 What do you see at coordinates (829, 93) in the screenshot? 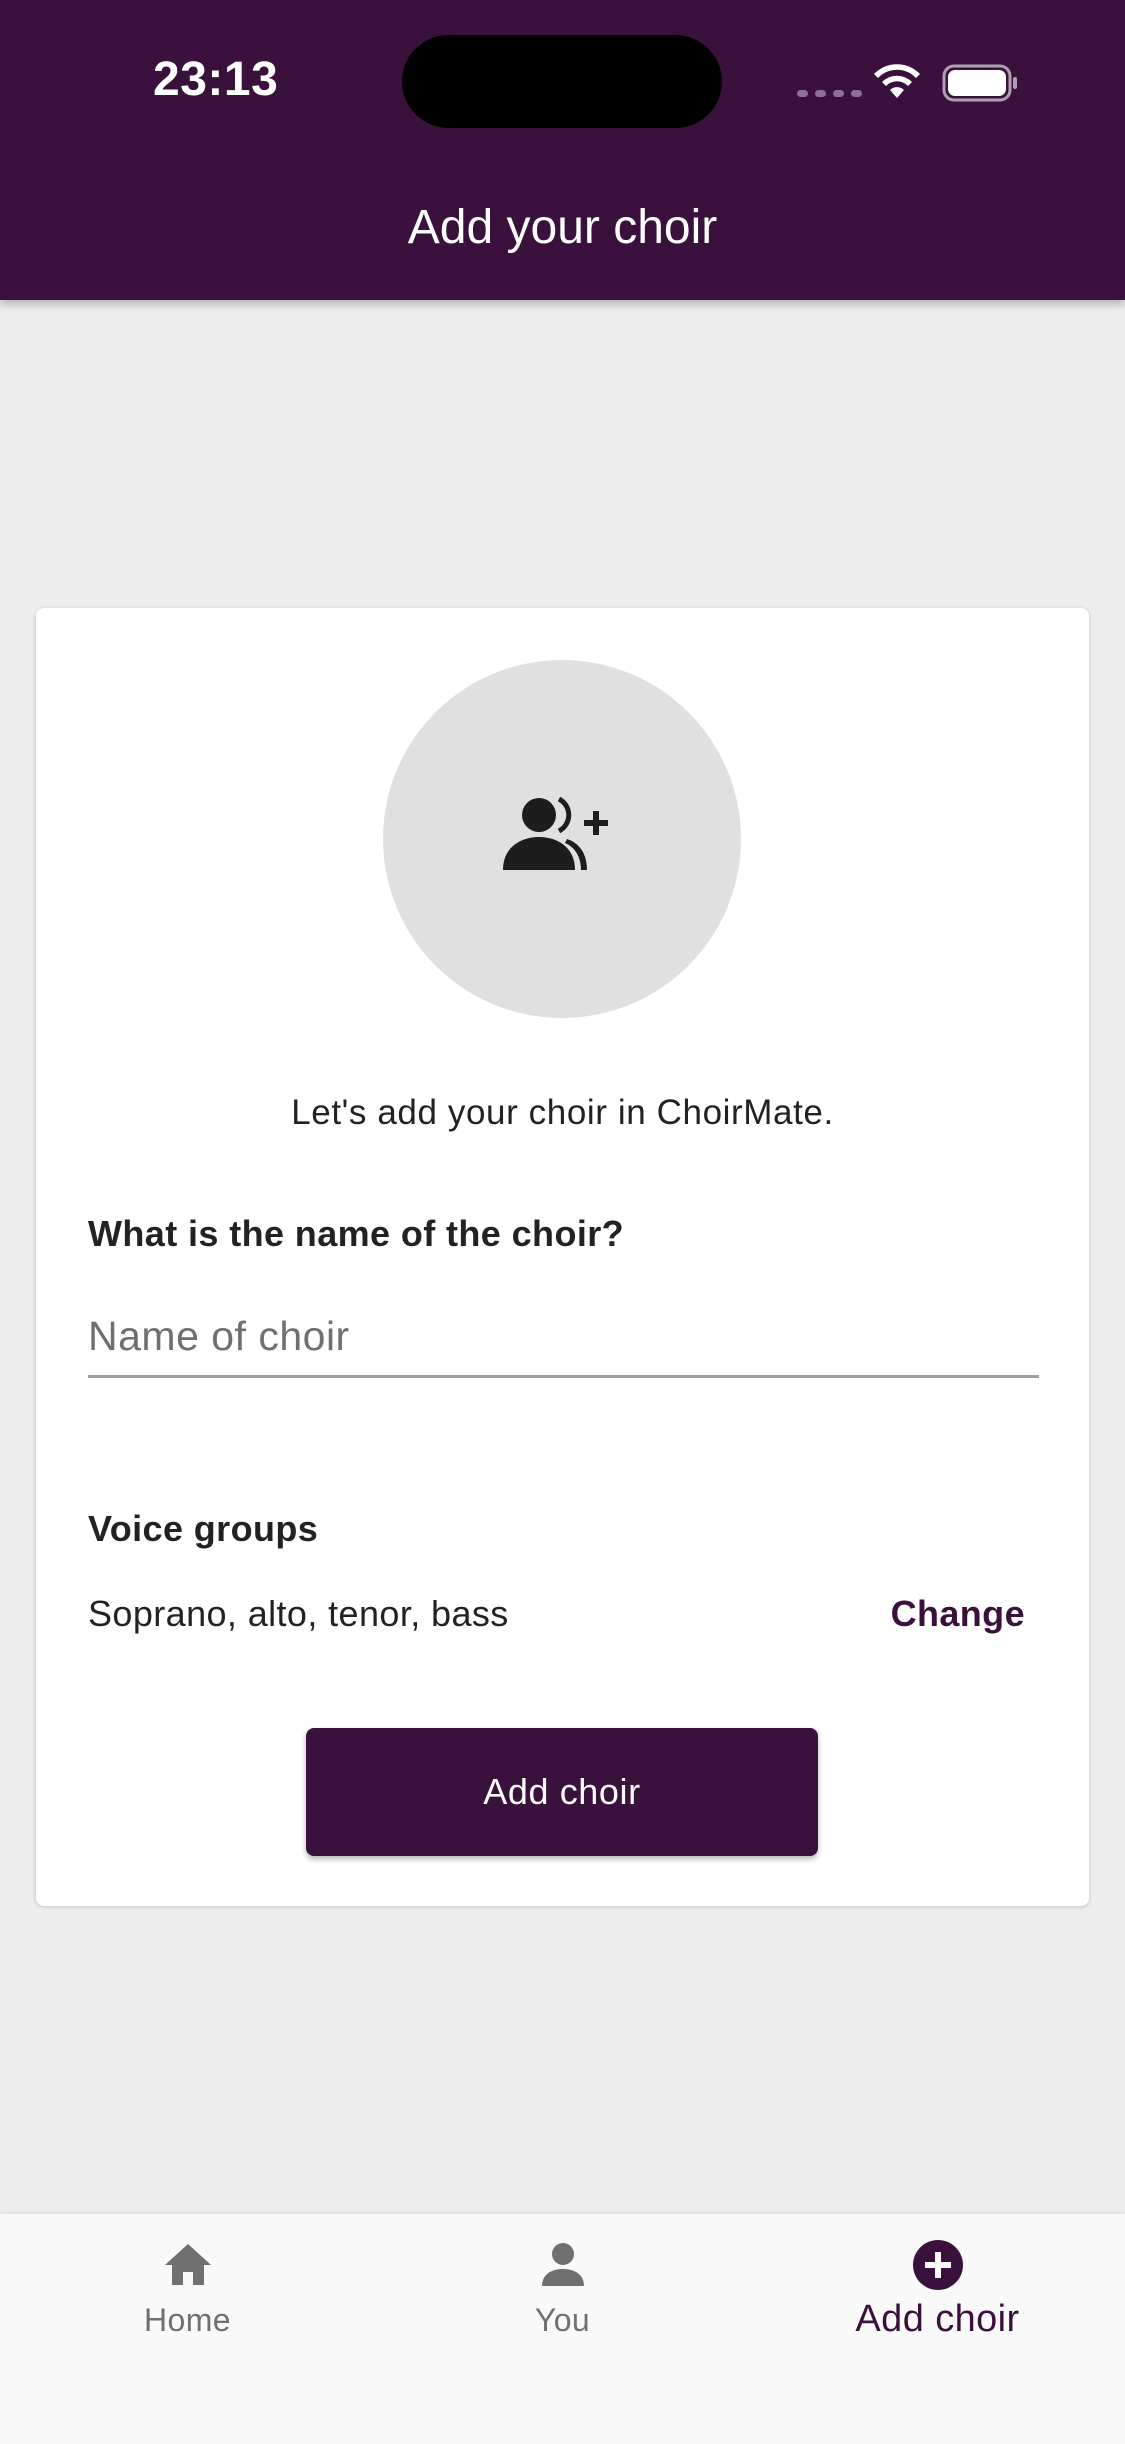
I see `cellular-signal-icon` at bounding box center [829, 93].